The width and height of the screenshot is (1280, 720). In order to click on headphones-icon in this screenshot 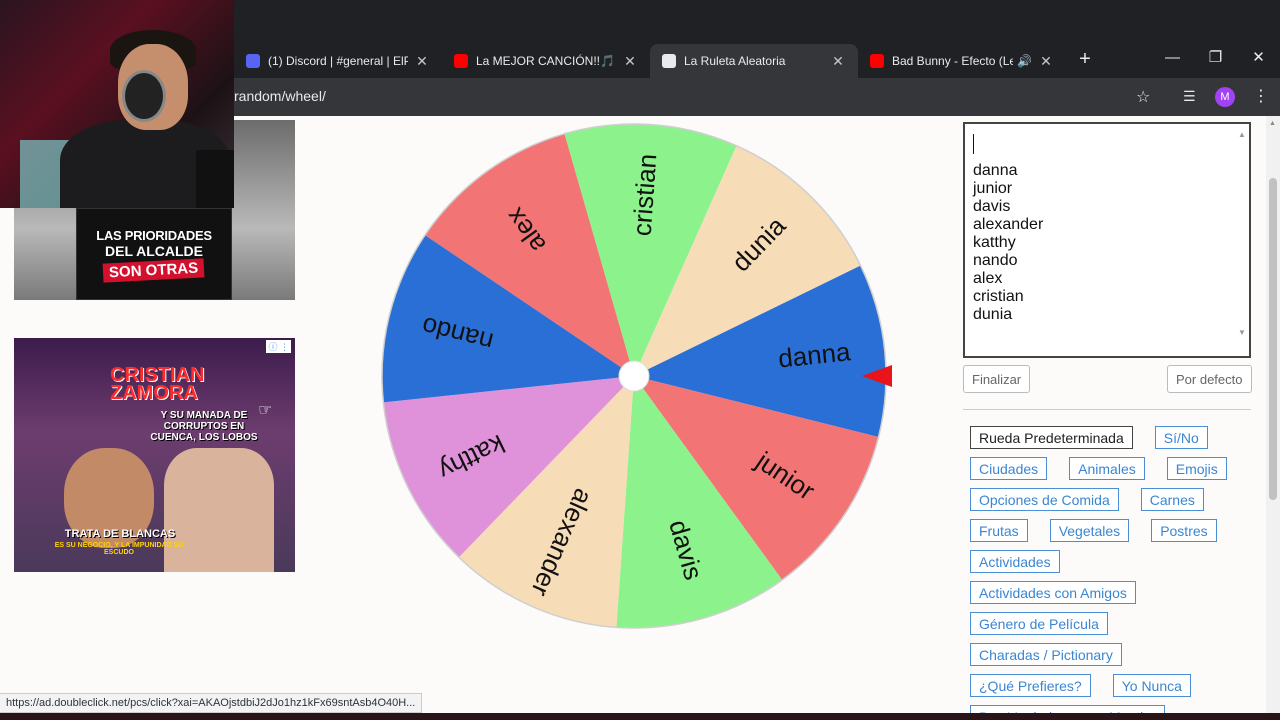, I will do `click(144, 96)`.